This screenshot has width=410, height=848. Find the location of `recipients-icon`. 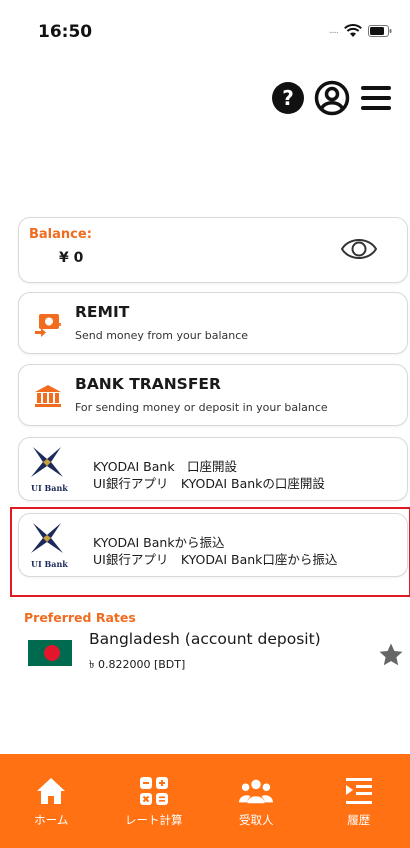

recipients-icon is located at coordinates (256, 791).